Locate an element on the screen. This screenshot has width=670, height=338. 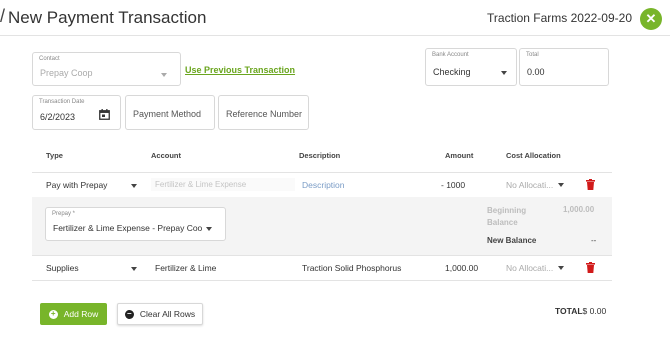
row1-type-select: Pay with Prepay is located at coordinates (76, 185).